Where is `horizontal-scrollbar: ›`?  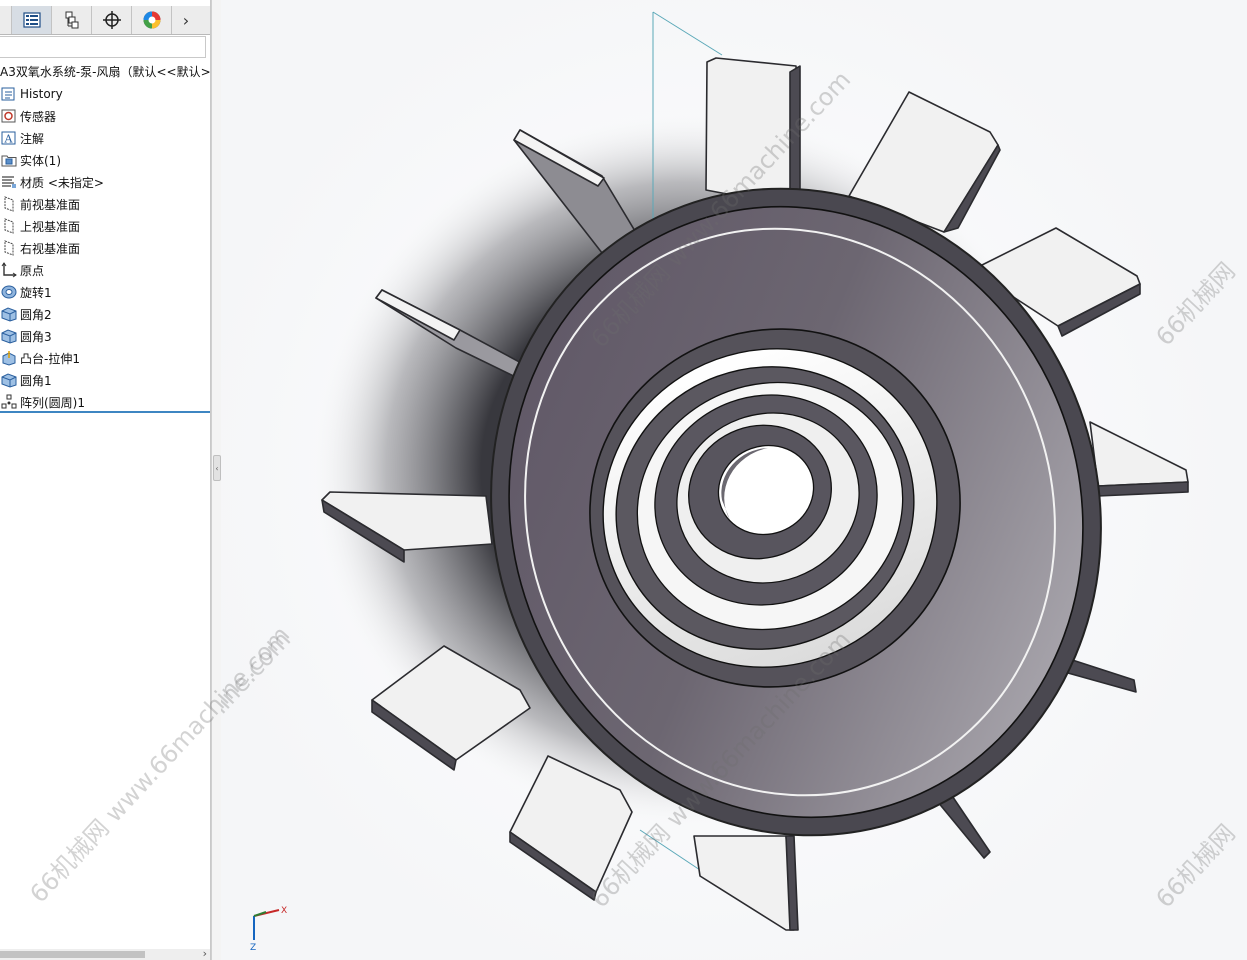 horizontal-scrollbar: › is located at coordinates (105, 953).